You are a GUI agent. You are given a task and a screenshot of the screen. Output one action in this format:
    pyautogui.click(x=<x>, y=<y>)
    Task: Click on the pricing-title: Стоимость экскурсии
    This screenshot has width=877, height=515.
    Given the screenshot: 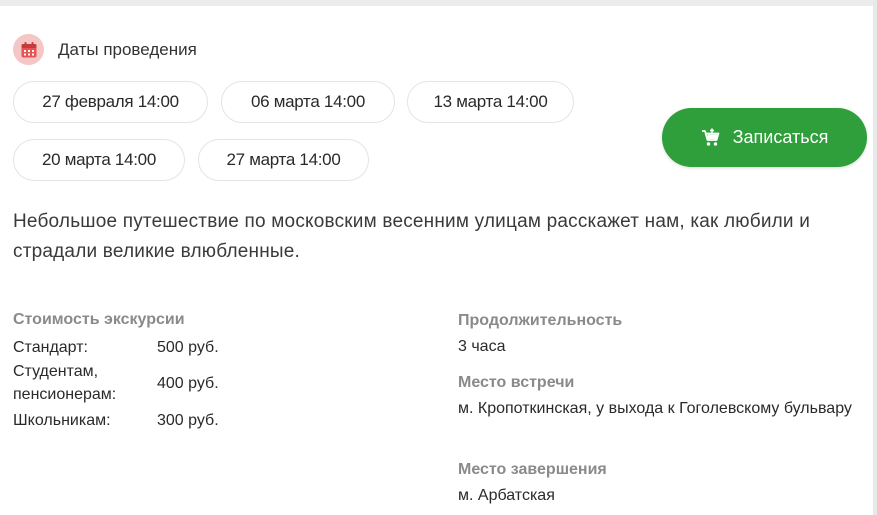 What is the action you would take?
    pyautogui.click(x=99, y=319)
    